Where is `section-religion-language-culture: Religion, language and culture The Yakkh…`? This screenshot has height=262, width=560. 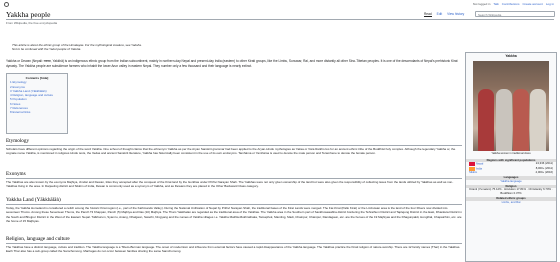 section-religion-language-culture: Religion, language and culture The Yakkh… is located at coordinates (234, 245).